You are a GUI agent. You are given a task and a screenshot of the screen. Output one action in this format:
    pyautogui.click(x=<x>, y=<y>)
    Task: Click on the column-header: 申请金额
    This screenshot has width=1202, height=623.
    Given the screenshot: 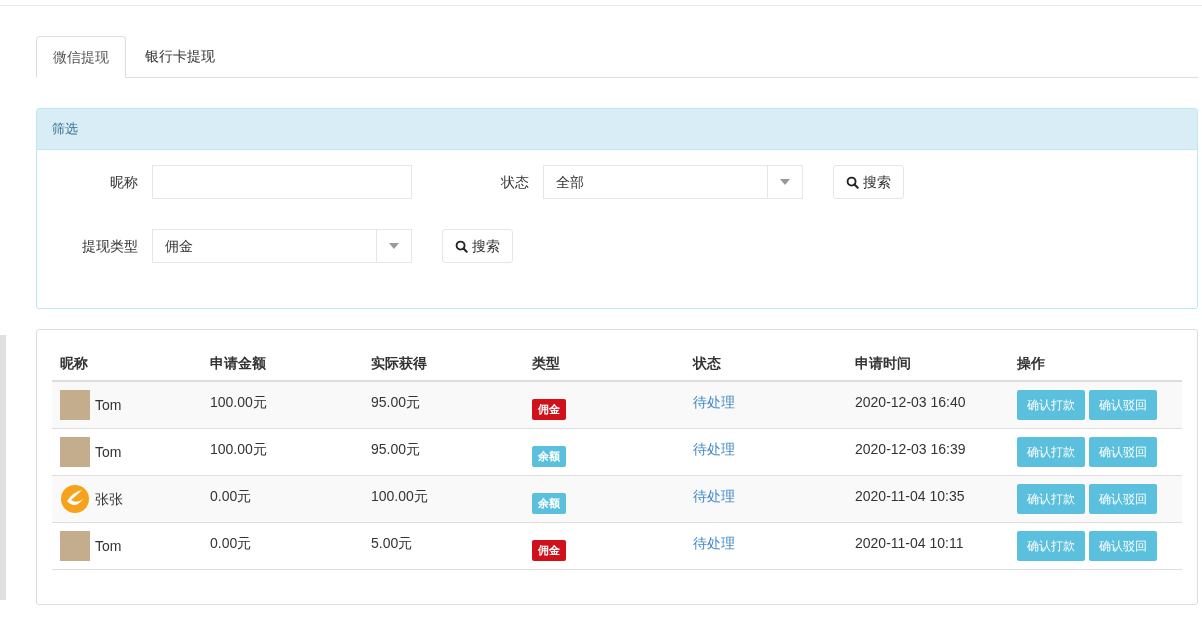 What is the action you would take?
    pyautogui.click(x=238, y=362)
    